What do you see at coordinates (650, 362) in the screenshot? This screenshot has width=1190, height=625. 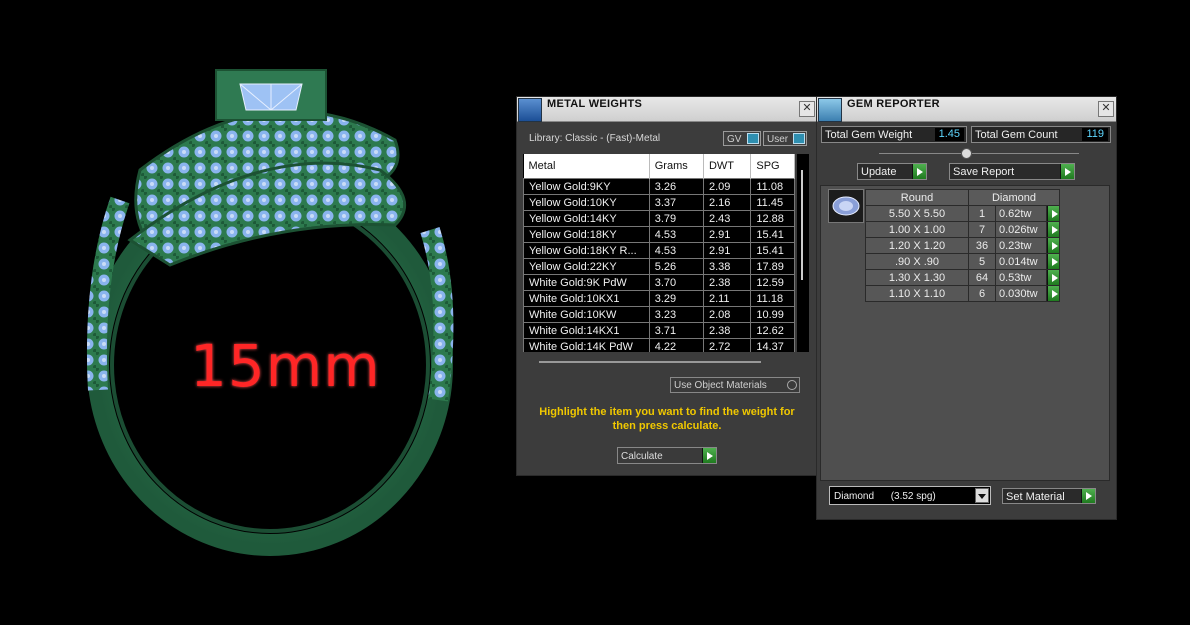 I see `horizontal-scrollbar` at bounding box center [650, 362].